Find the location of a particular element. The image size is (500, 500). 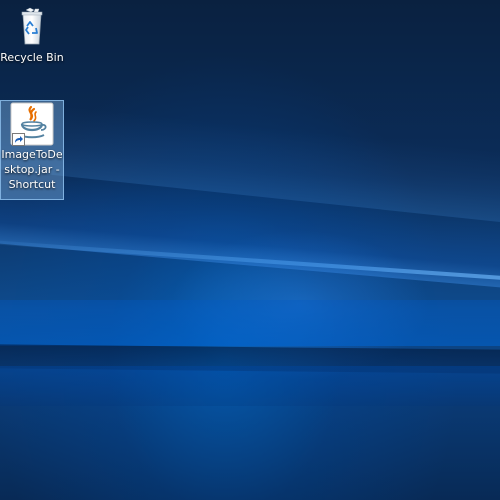

desktop-icon-label: Recycle Bin is located at coordinates (32, 57).